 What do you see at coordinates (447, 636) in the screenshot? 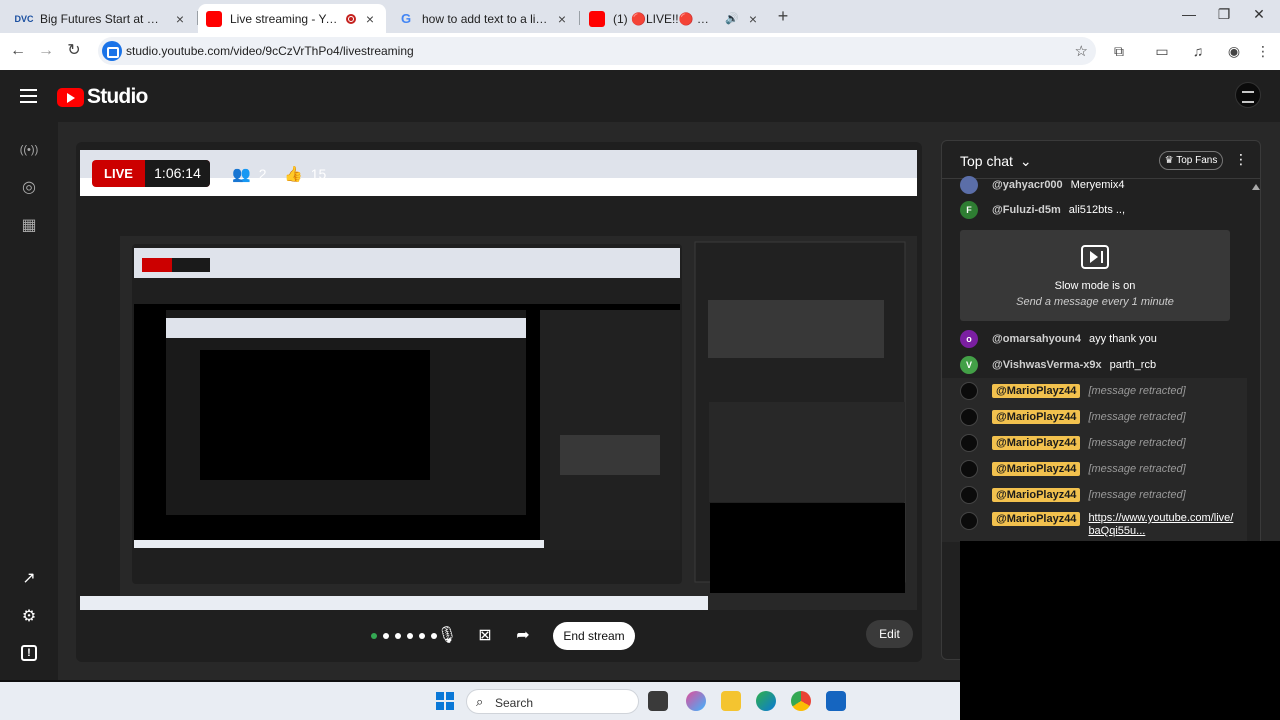
I see `microphone-icon: 🎙` at bounding box center [447, 636].